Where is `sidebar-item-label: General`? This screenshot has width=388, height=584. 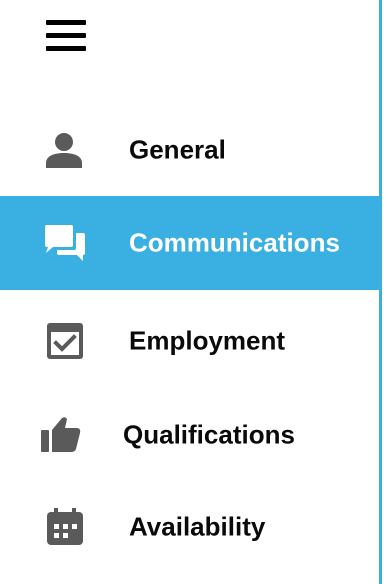 sidebar-item-label: General is located at coordinates (177, 149).